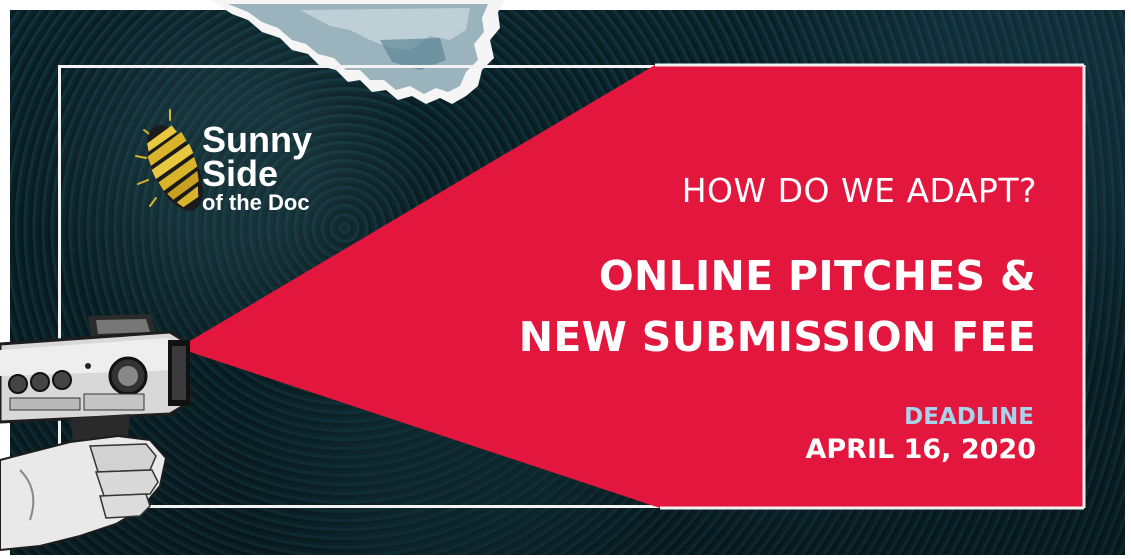 The image size is (1131, 559). Describe the element at coordinates (920, 449) in the screenshot. I see `deadline-date: APRIL 16, 2020` at that location.